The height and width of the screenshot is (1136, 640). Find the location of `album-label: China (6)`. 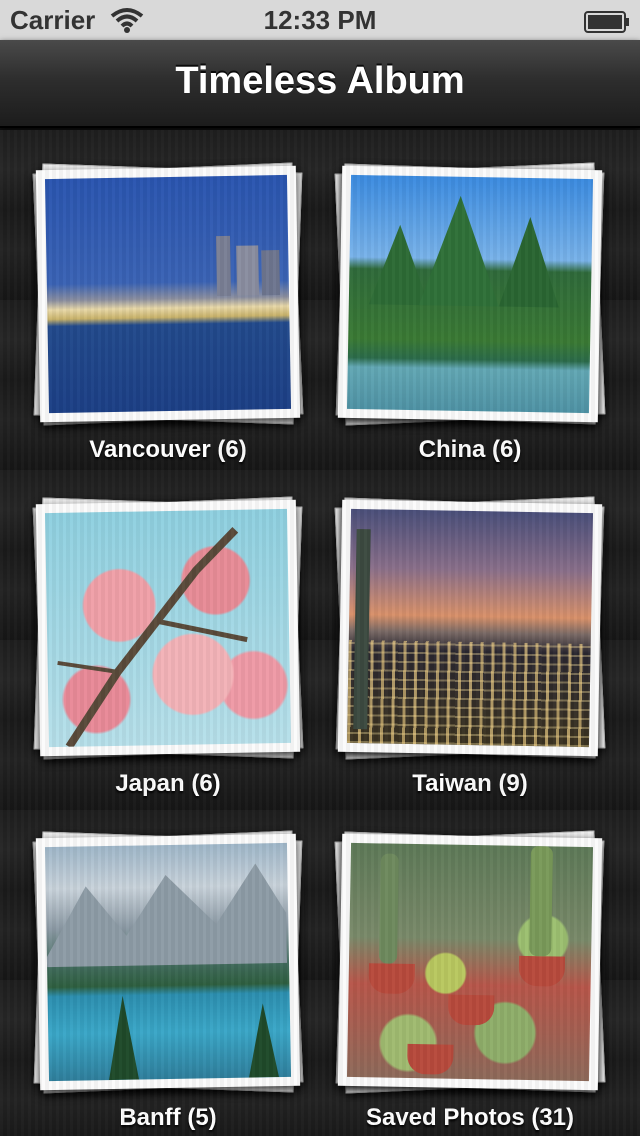

album-label: China (6) is located at coordinates (470, 449).